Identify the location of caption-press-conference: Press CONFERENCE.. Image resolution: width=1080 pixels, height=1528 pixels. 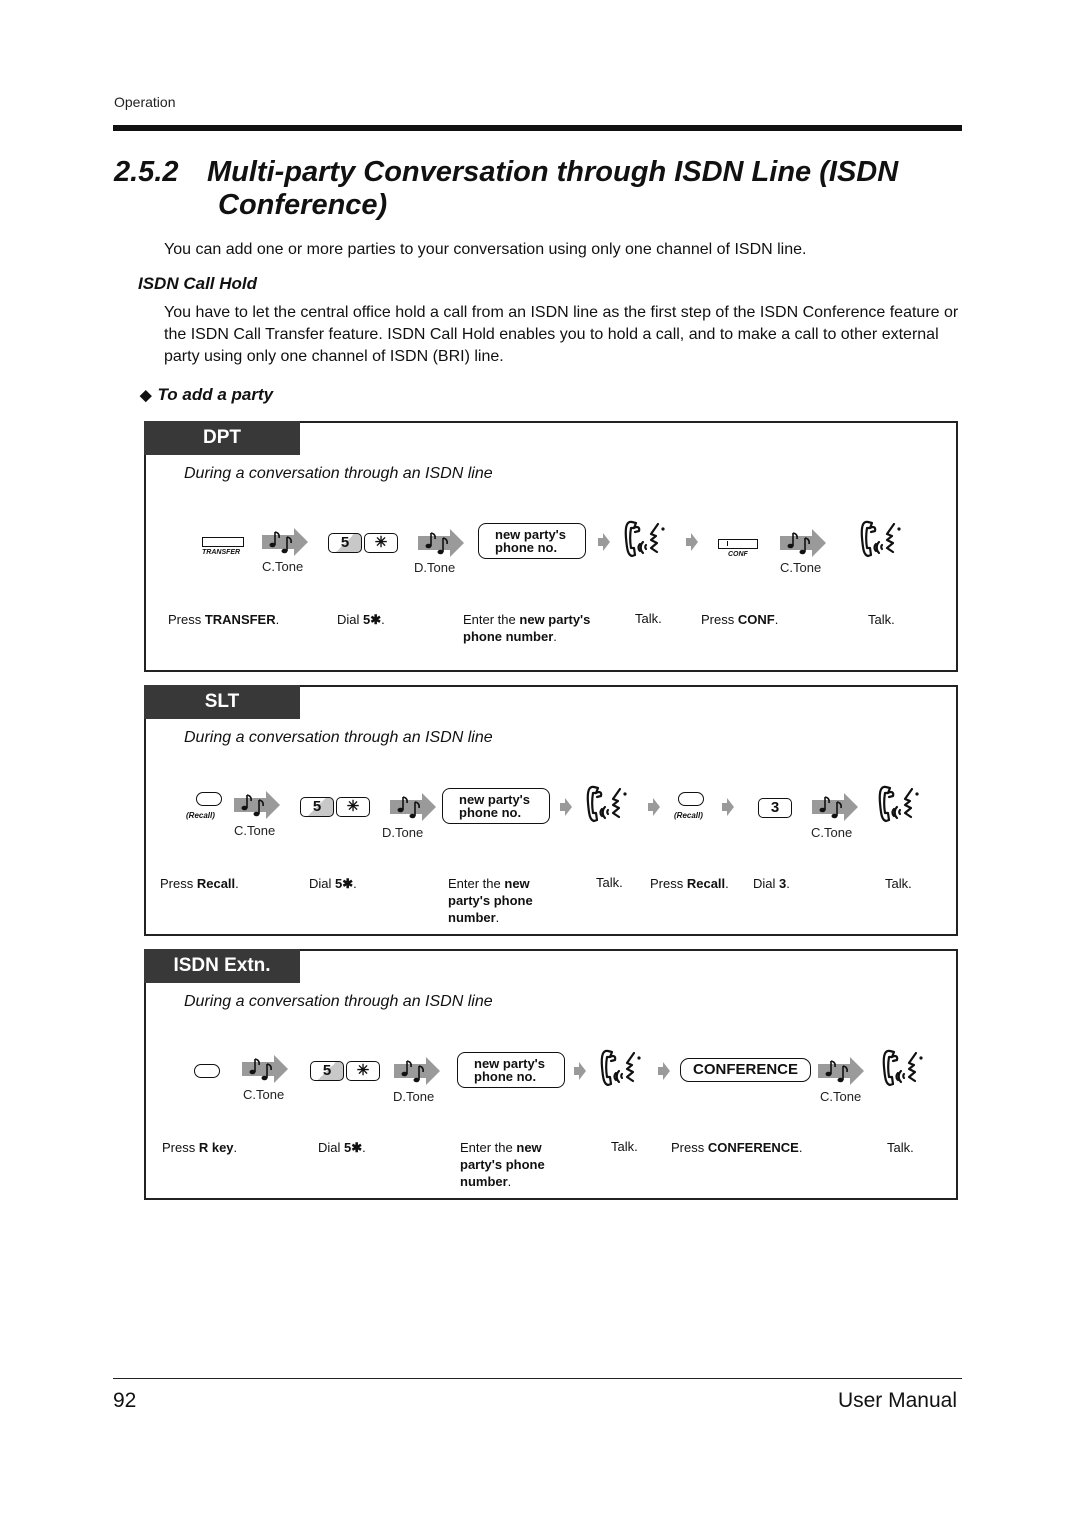
(737, 1147).